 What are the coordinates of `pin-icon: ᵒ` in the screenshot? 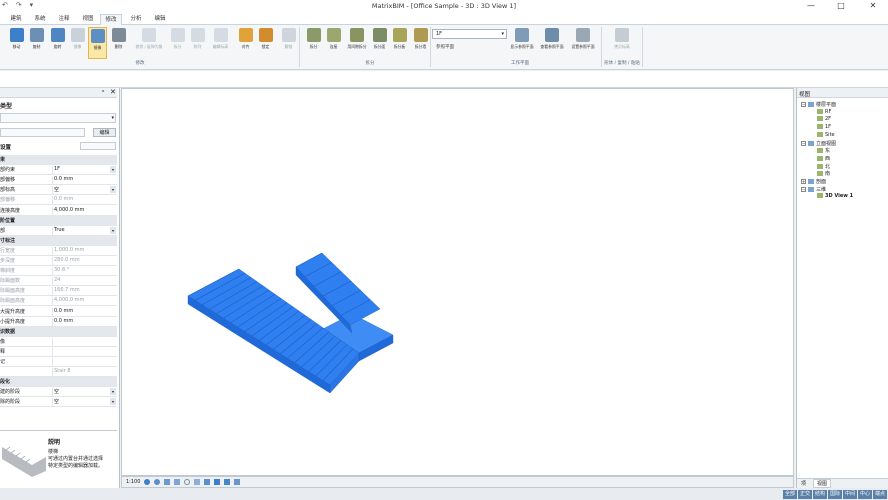 It's located at (103, 92).